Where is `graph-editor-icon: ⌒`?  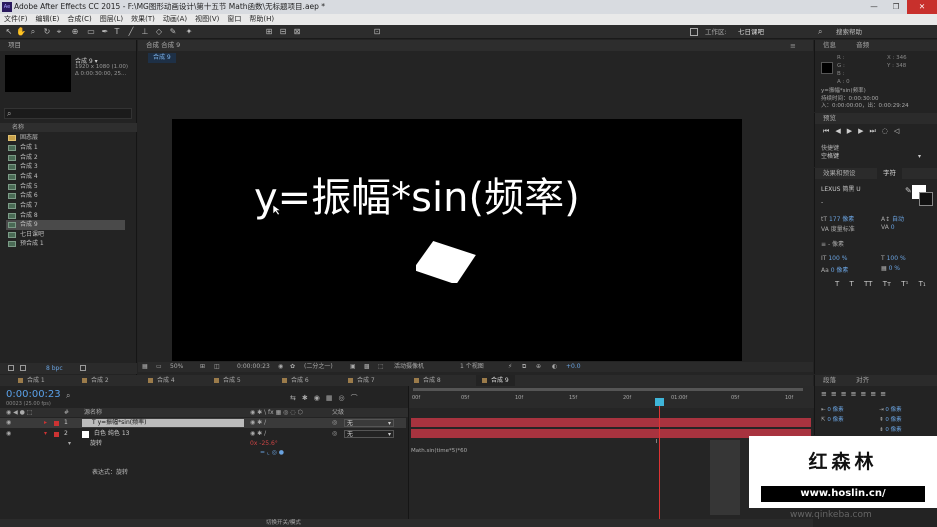
graph-editor-icon: ⌒ is located at coordinates (357, 398).